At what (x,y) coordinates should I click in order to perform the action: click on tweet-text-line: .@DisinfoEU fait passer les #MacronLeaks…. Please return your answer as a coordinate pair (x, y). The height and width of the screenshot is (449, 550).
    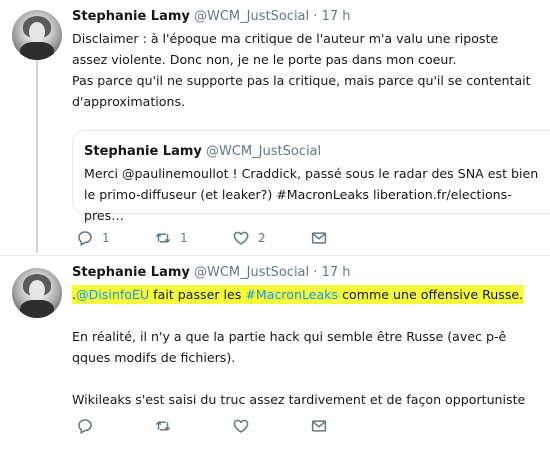
    Looking at the image, I should click on (307, 294).